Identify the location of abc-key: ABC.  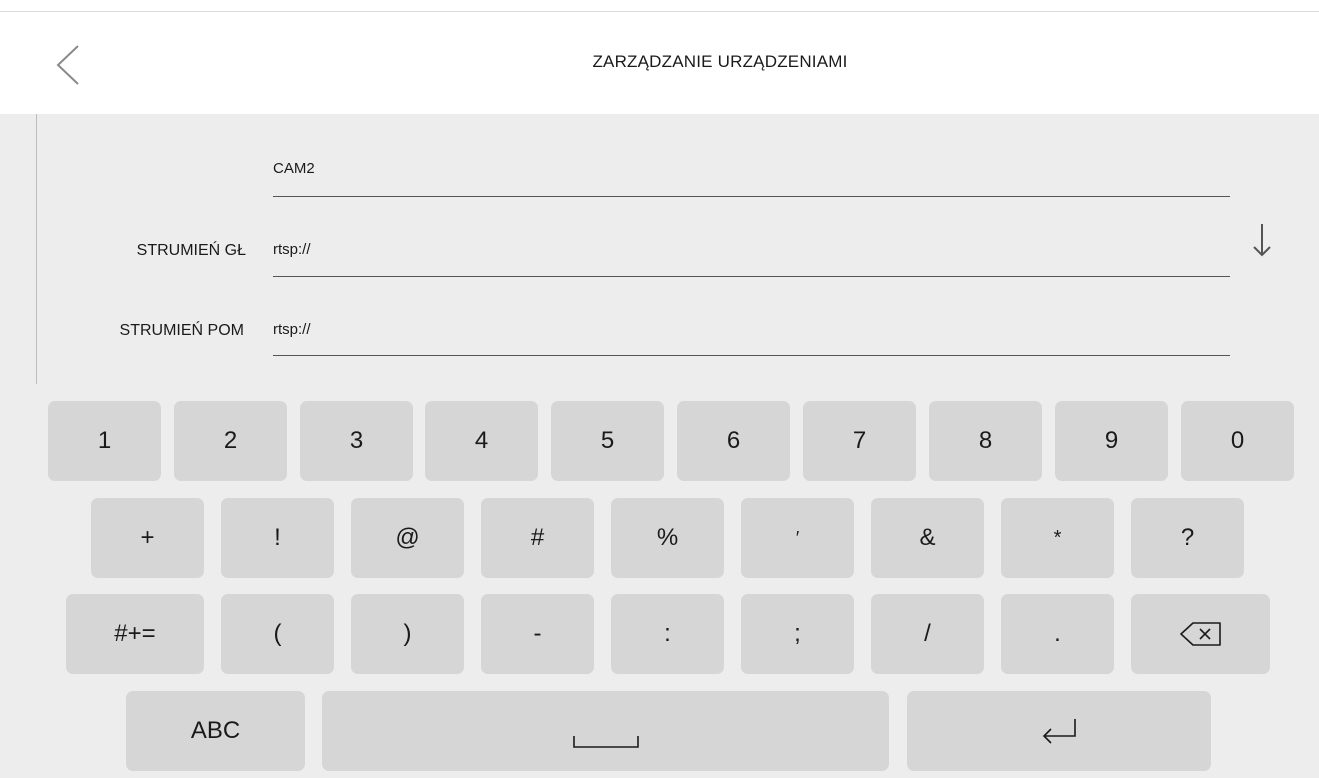
(215, 731).